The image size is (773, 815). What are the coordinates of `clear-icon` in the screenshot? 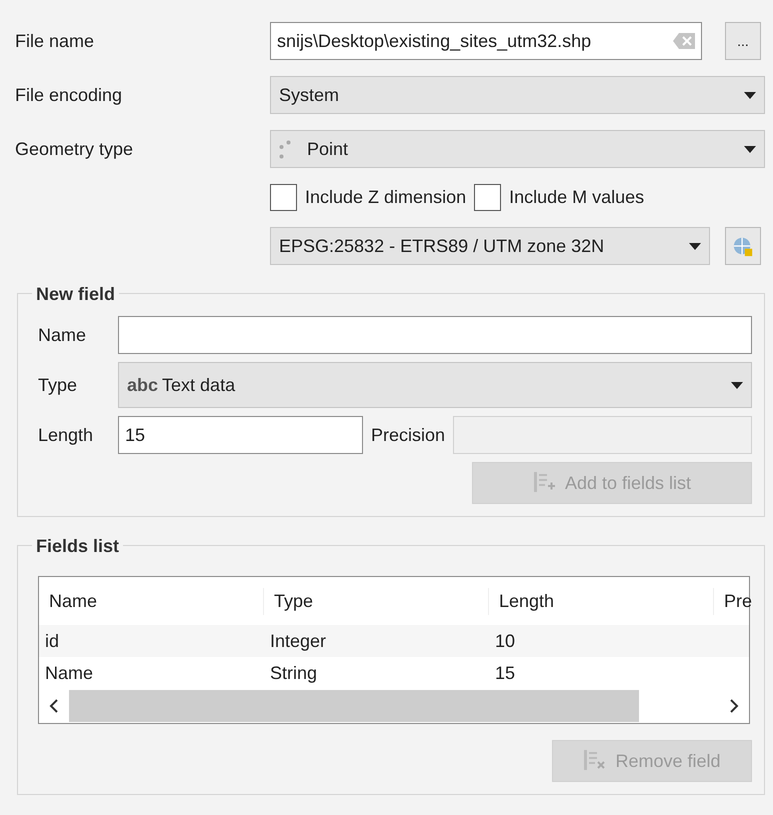 It's located at (684, 41).